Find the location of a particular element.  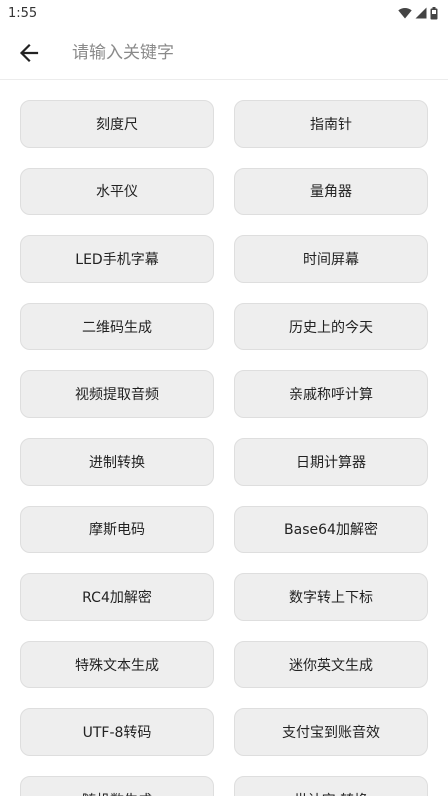

tool-button: 亲戚称呼计算 is located at coordinates (331, 394).